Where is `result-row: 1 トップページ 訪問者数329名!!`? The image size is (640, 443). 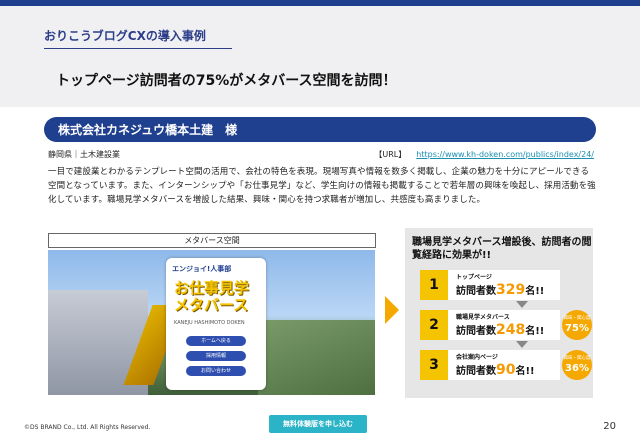 result-row: 1 トップページ 訪問者数329名!! is located at coordinates (490, 285).